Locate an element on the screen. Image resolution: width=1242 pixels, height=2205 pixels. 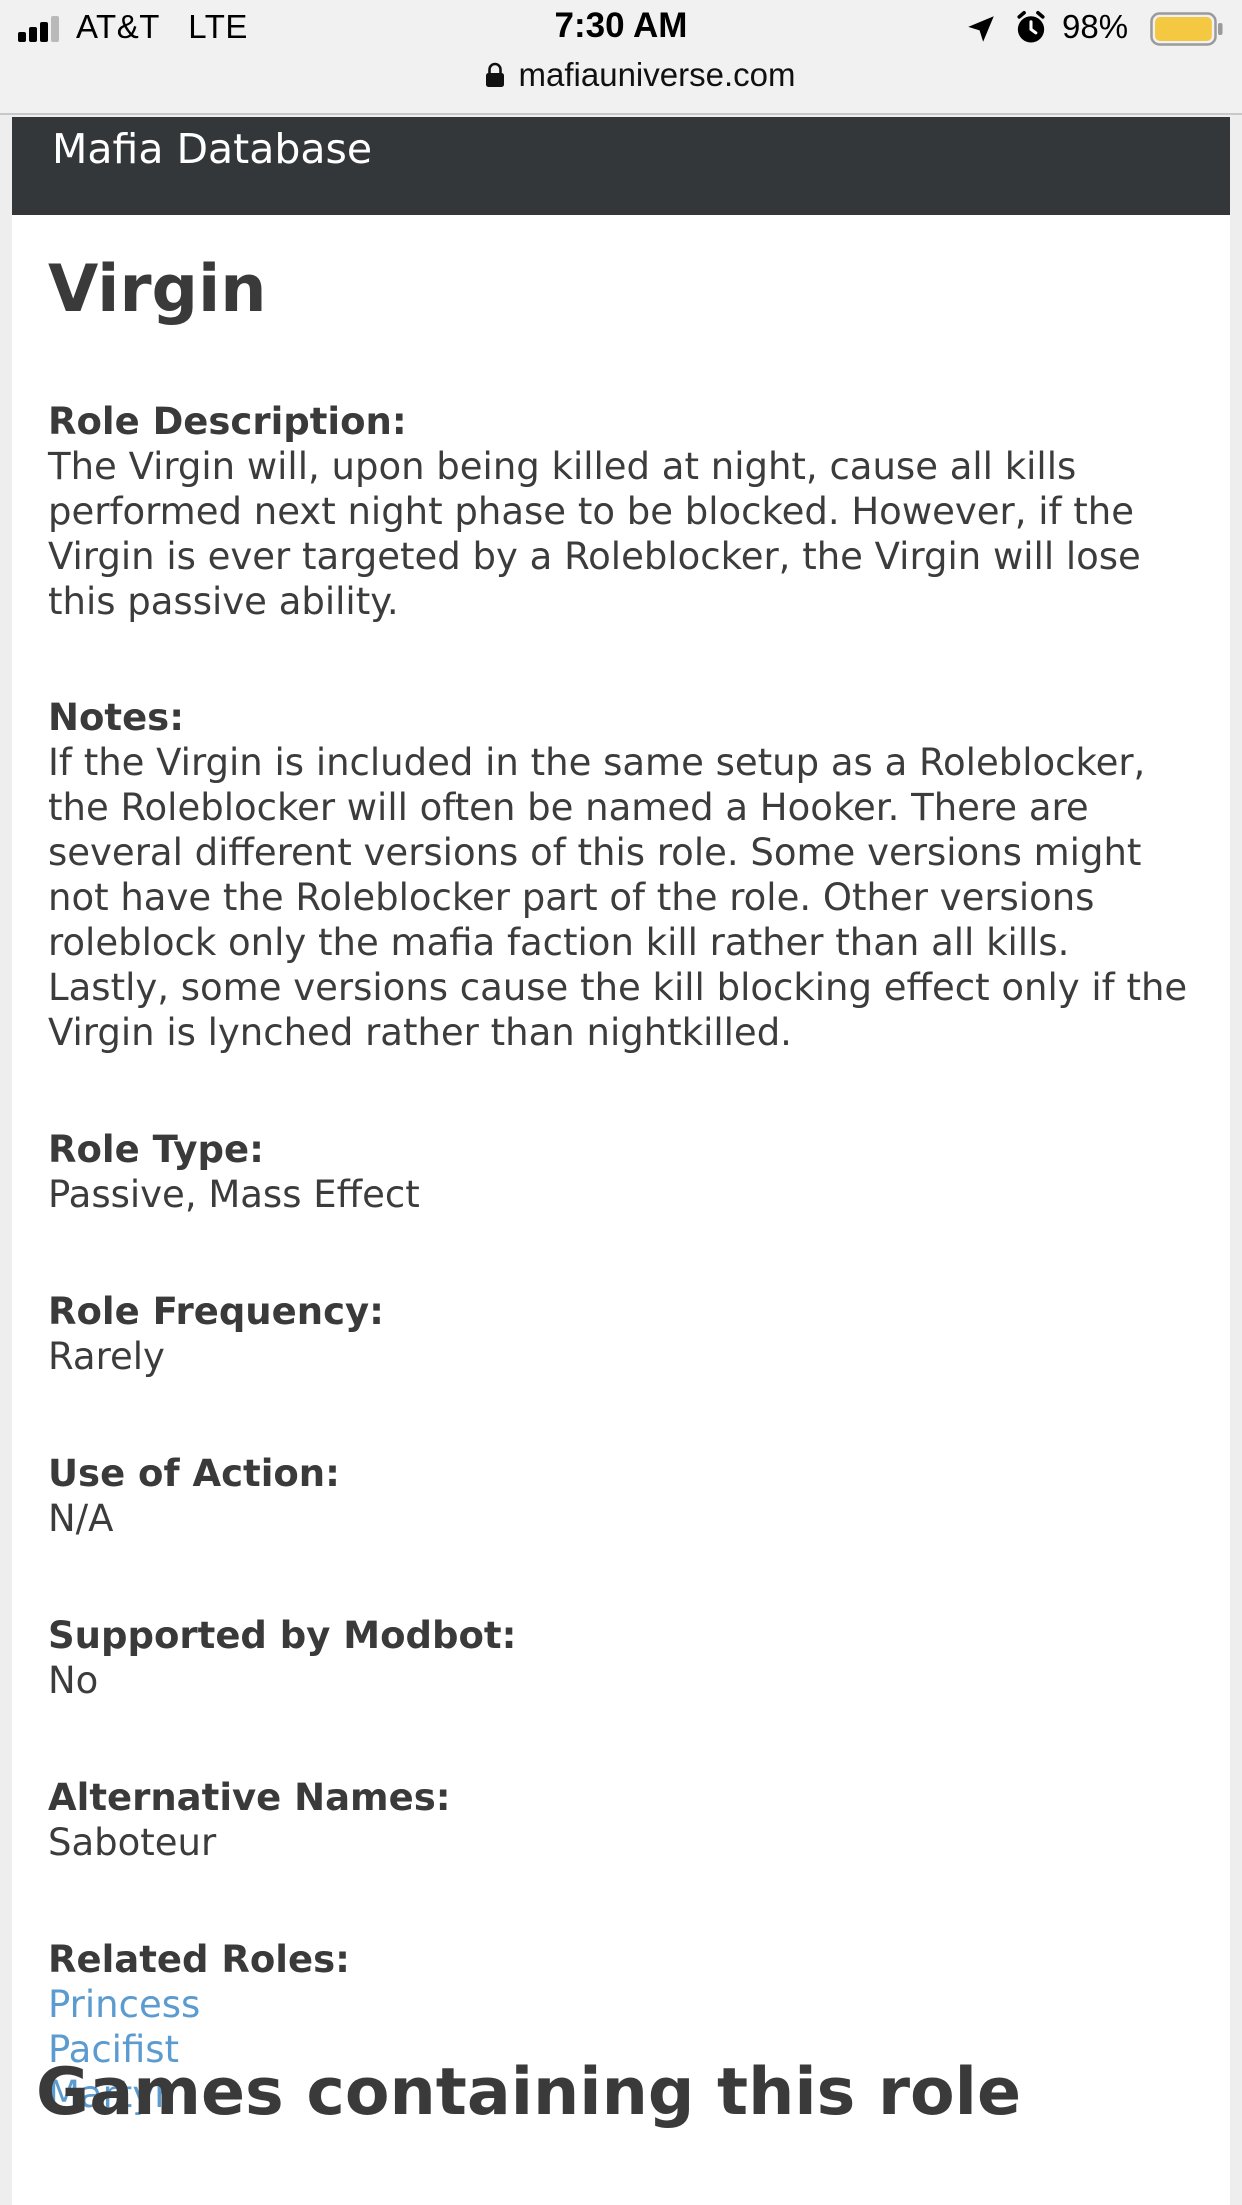
status-time: 7:30 AM is located at coordinates (621, 25).